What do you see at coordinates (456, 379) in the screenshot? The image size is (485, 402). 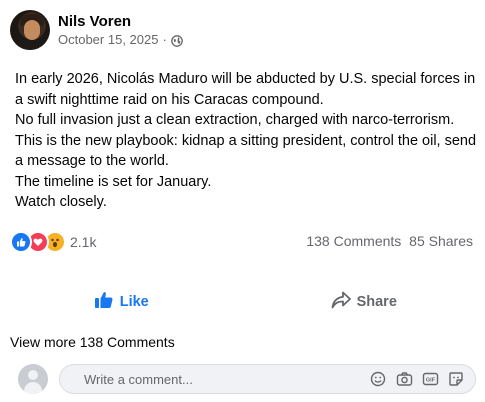 I see `sticker-icon` at bounding box center [456, 379].